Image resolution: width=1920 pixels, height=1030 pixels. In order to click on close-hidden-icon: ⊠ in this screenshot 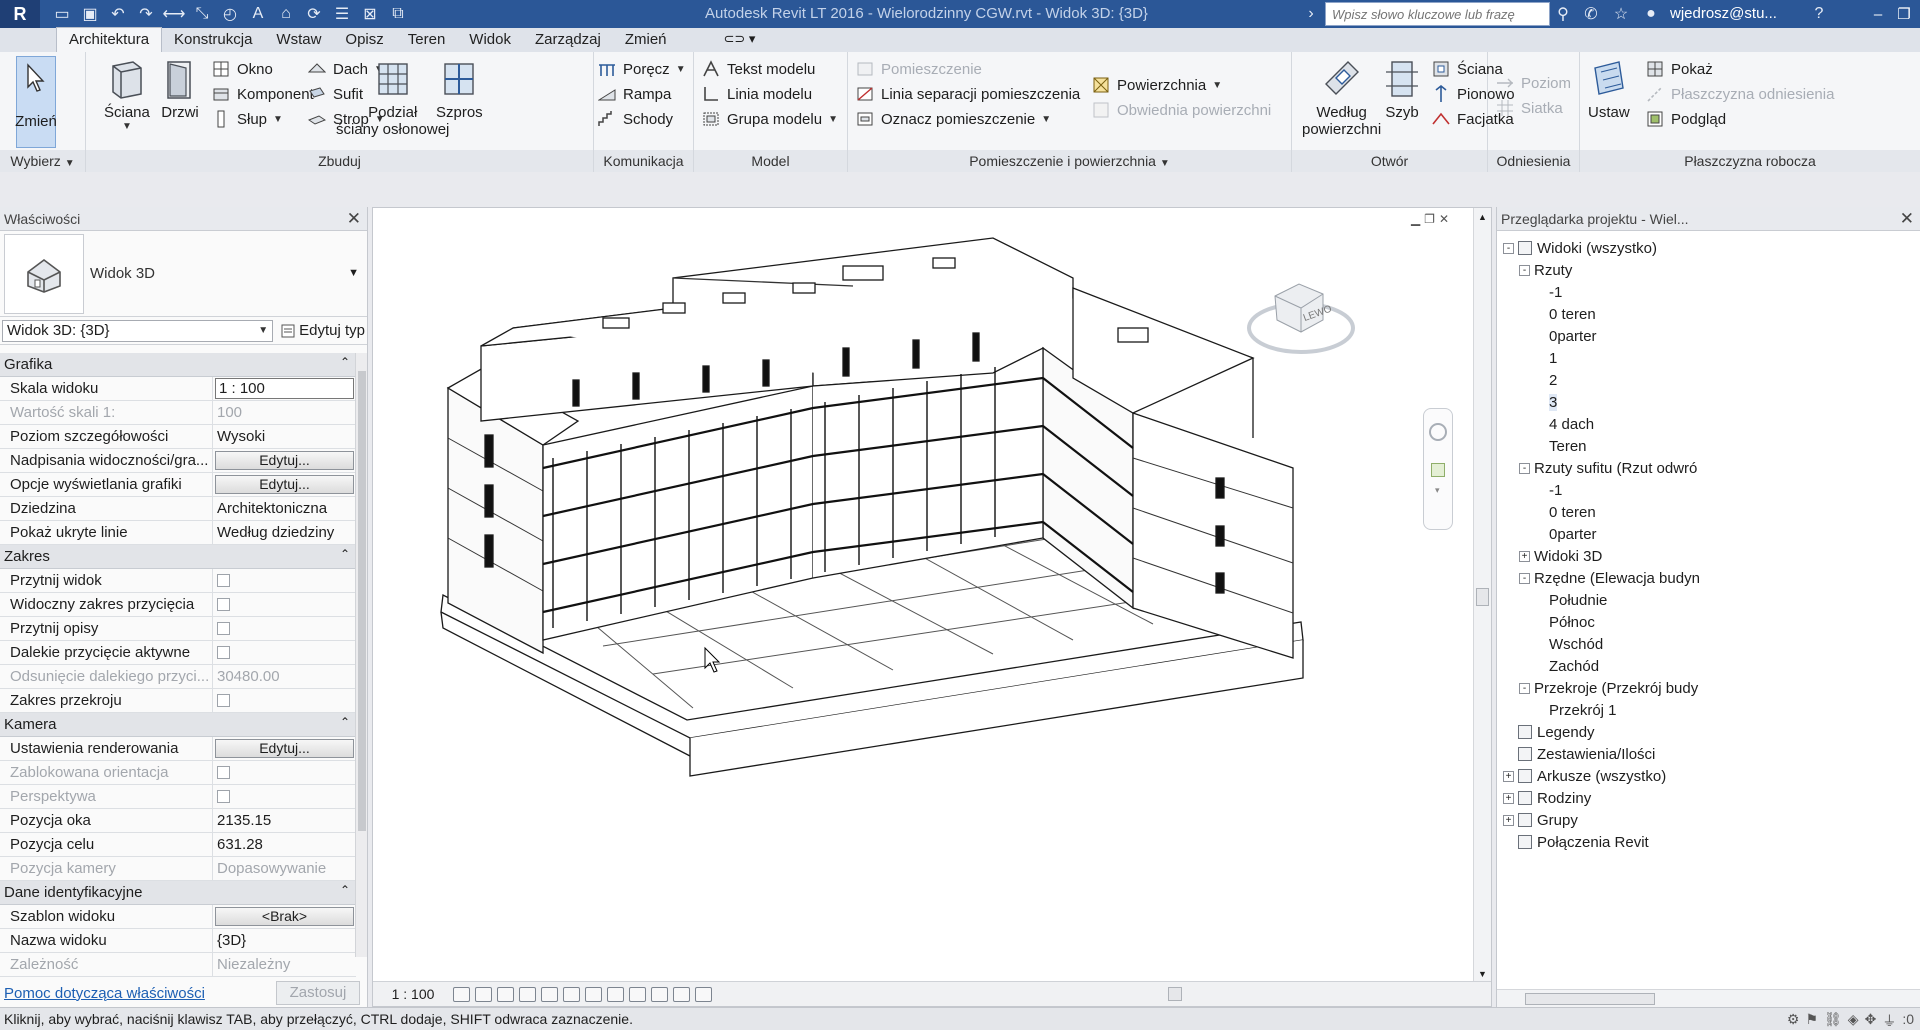, I will do `click(370, 14)`.